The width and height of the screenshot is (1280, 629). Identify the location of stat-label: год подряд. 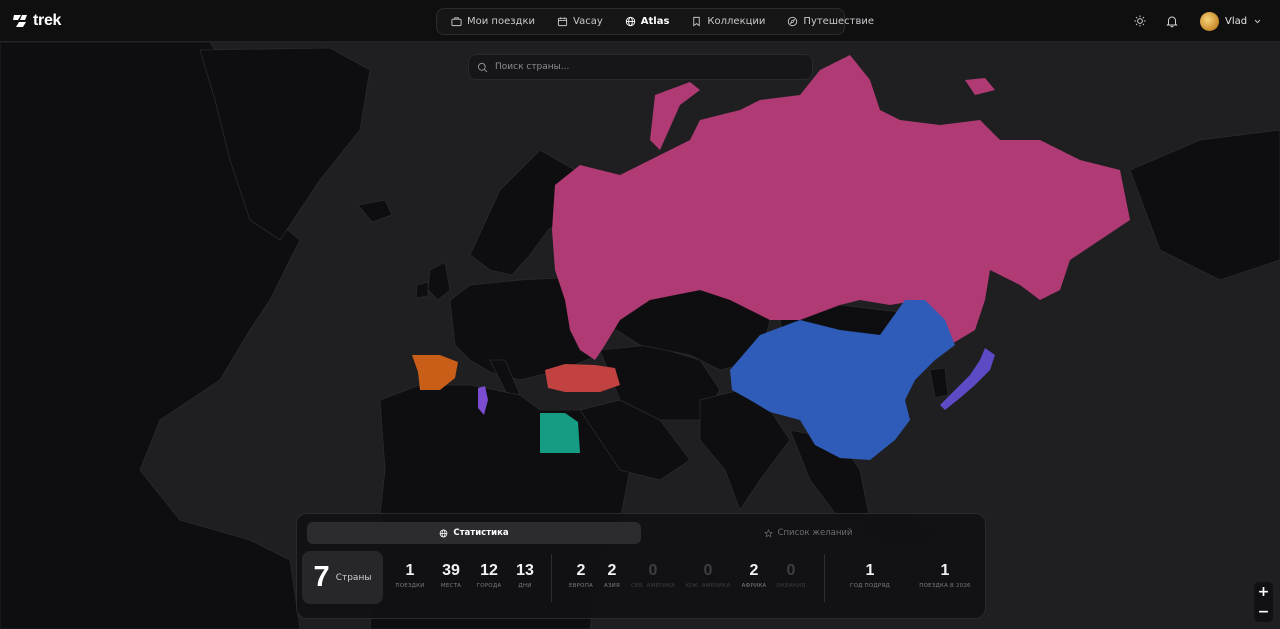
(870, 586).